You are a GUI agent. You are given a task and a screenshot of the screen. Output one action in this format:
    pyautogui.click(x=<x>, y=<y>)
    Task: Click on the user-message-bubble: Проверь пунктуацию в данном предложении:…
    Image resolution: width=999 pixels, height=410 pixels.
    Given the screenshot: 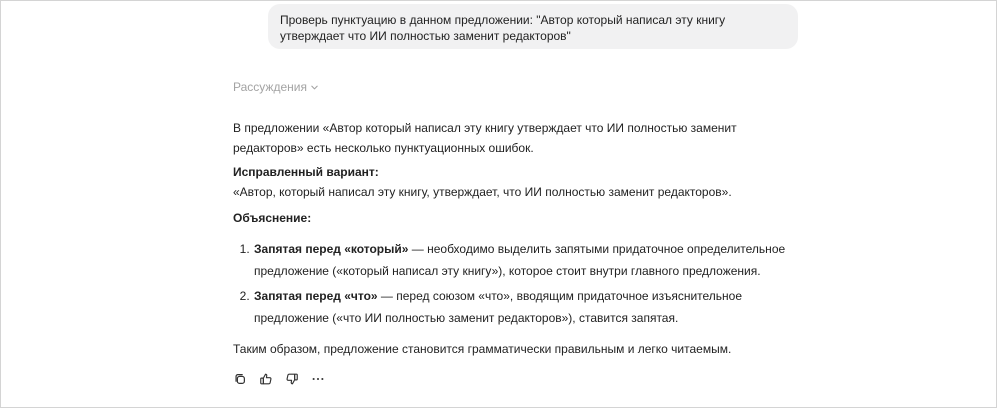 What is the action you would take?
    pyautogui.click(x=533, y=26)
    